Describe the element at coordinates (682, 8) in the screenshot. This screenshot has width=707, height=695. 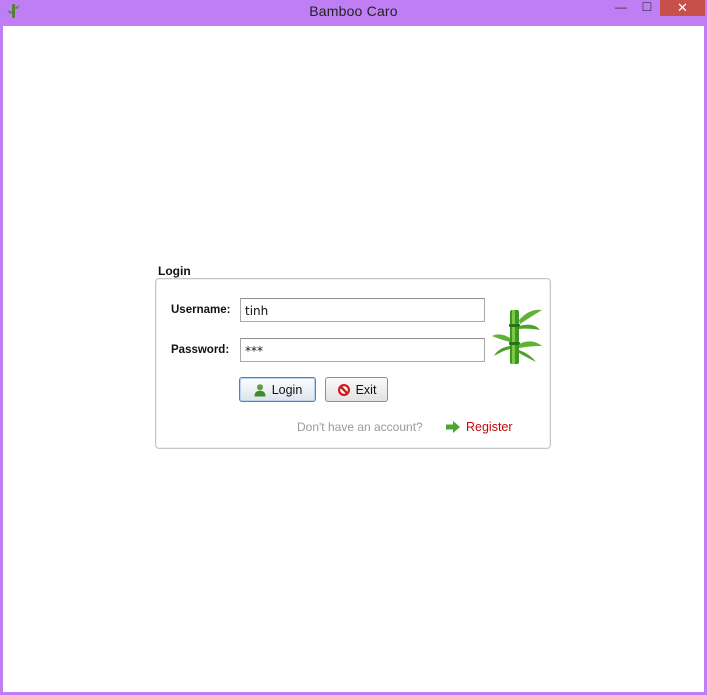
I see `close-button: ✕` at that location.